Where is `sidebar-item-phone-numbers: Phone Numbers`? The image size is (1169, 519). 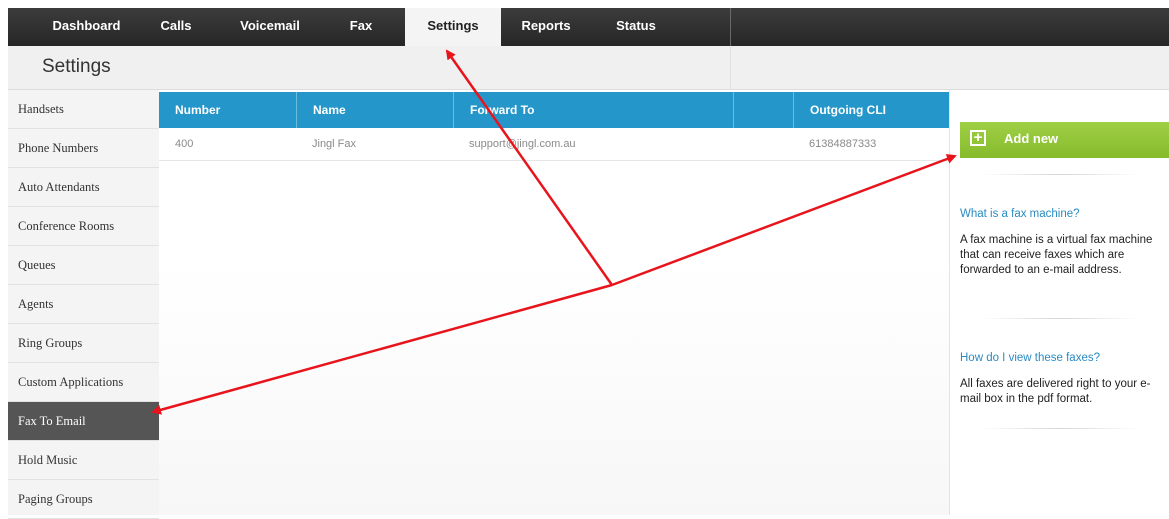 sidebar-item-phone-numbers: Phone Numbers is located at coordinates (83, 148).